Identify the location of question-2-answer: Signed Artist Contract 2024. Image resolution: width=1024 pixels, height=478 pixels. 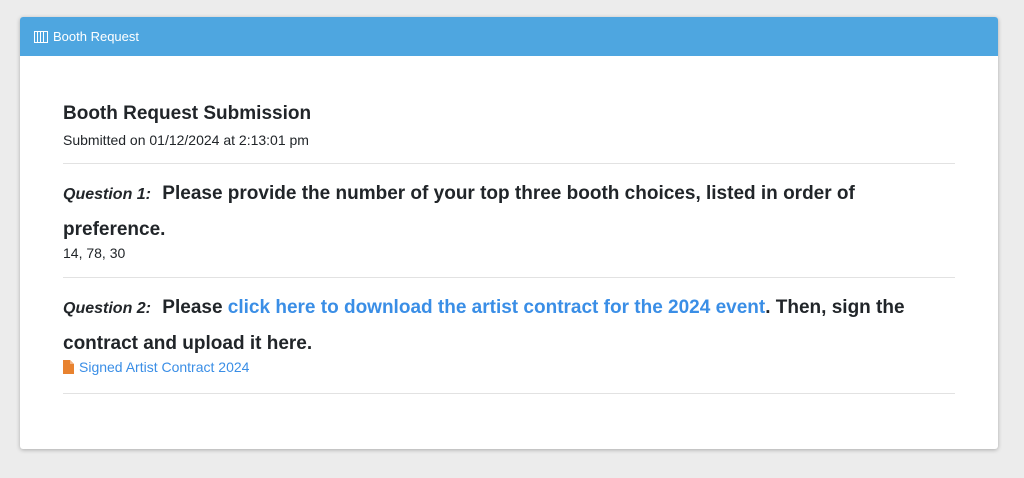
(509, 369).